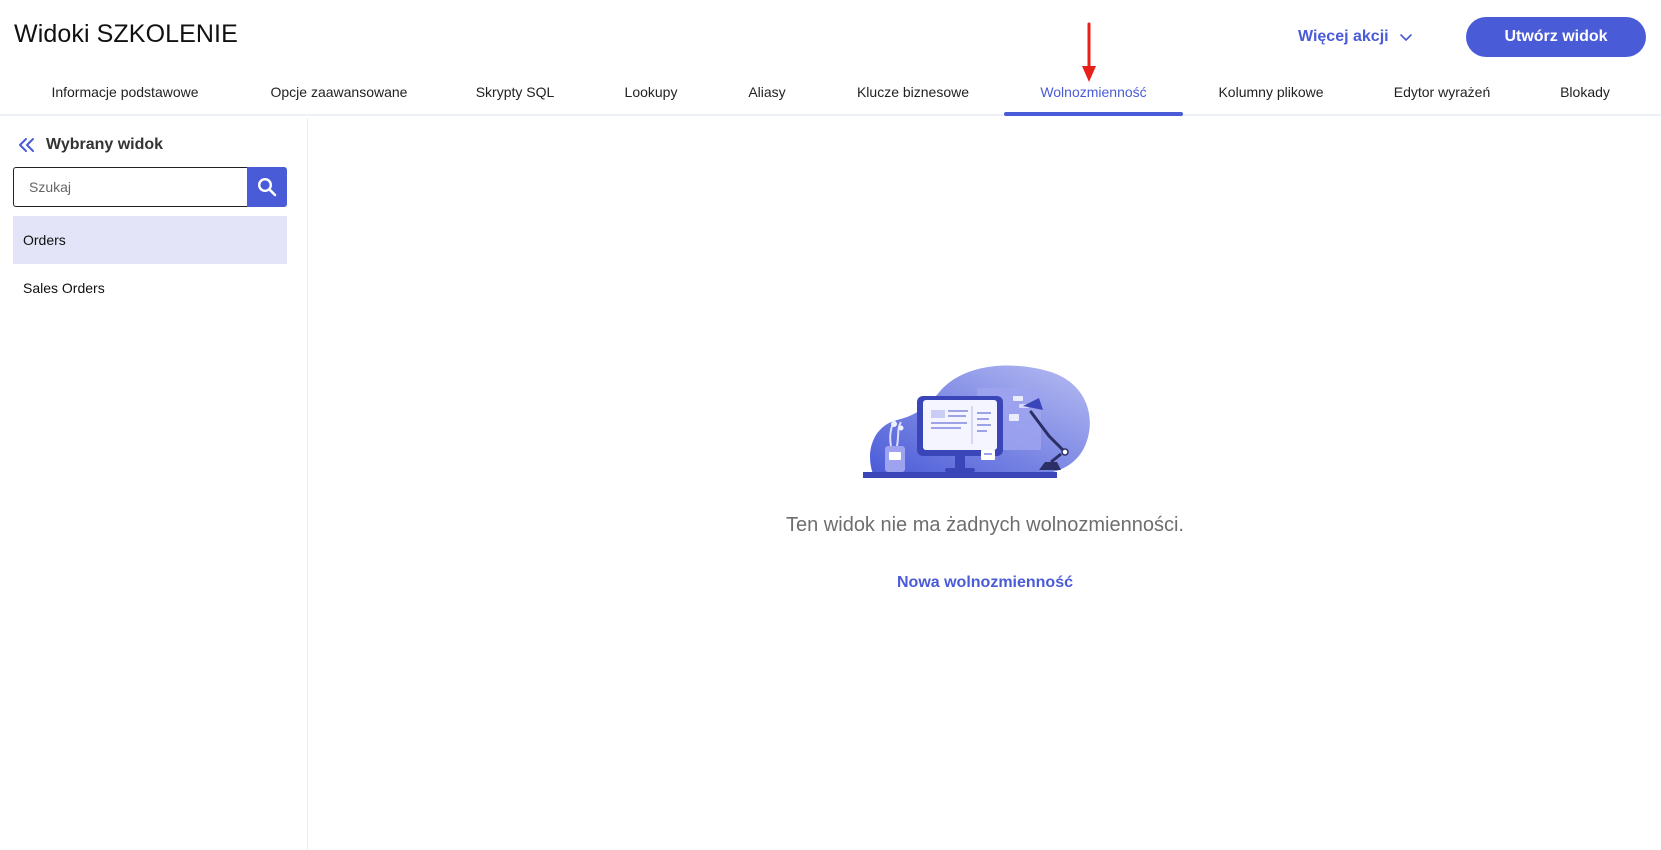 This screenshot has height=850, width=1661. What do you see at coordinates (1343, 36) in the screenshot?
I see `more-actions-label: Więcej akcji` at bounding box center [1343, 36].